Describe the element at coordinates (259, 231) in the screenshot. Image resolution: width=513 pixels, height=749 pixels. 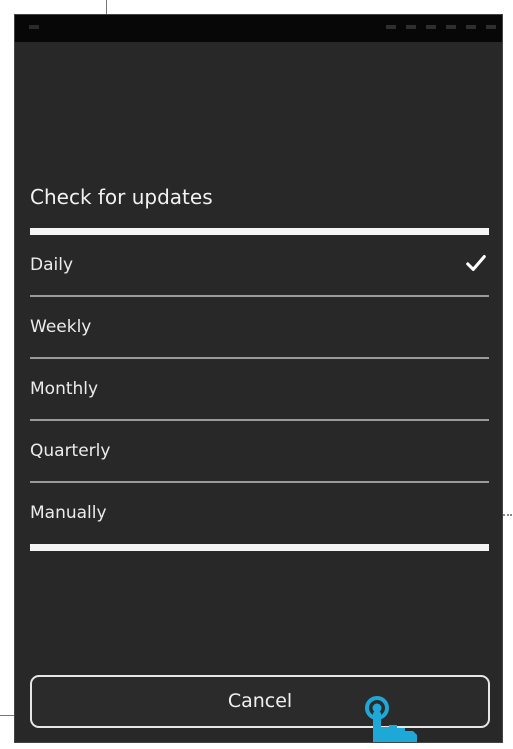
I see `dialog-divider-top` at that location.